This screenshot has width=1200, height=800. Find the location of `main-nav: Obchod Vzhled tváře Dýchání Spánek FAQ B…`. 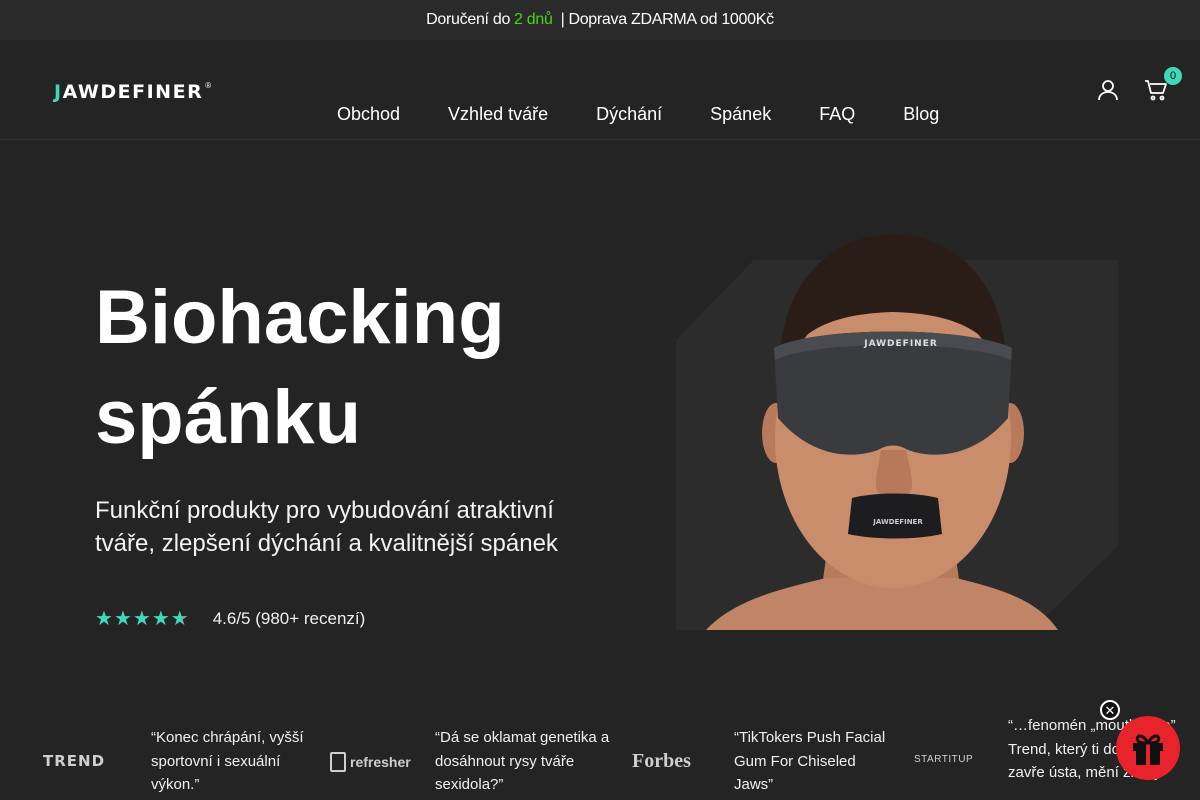

main-nav: Obchod Vzhled tváře Dýchání Spánek FAQ B… is located at coordinates (638, 114).